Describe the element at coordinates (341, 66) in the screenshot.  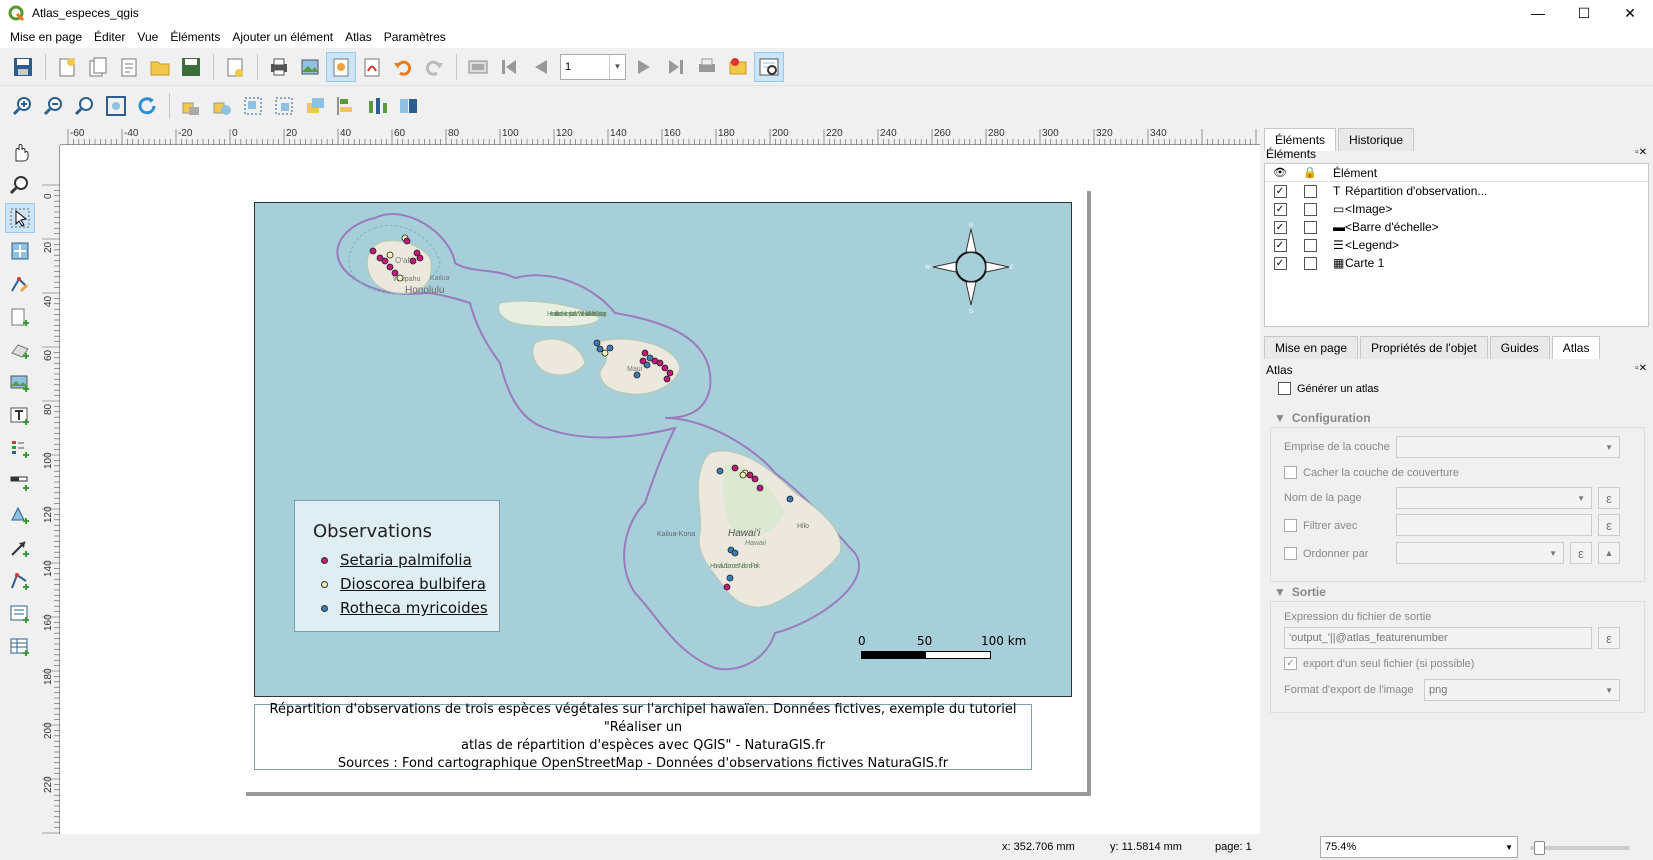
I see `export-svg-button` at that location.